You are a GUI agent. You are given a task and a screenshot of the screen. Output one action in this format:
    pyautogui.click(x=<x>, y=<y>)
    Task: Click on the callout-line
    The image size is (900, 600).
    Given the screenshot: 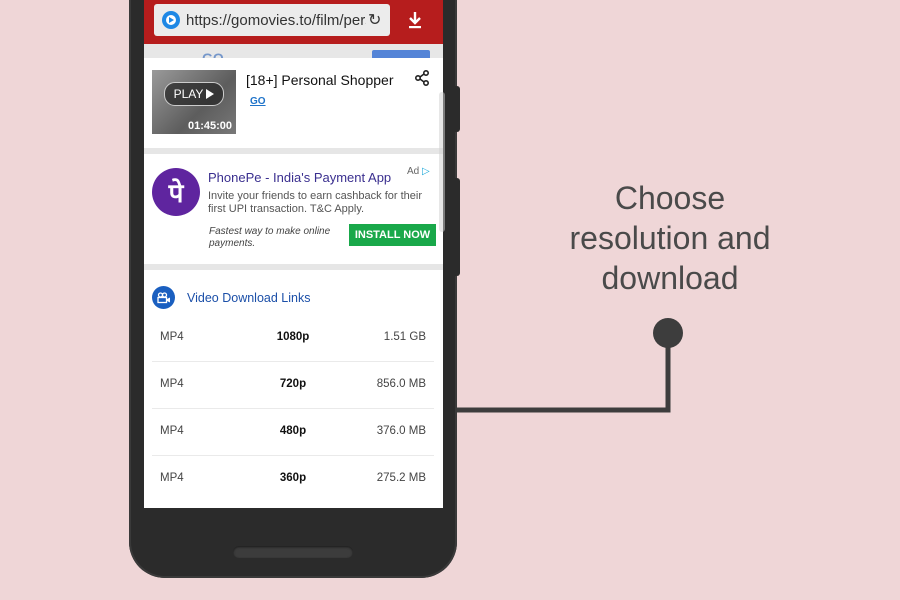 What is the action you would take?
    pyautogui.click(x=564, y=374)
    